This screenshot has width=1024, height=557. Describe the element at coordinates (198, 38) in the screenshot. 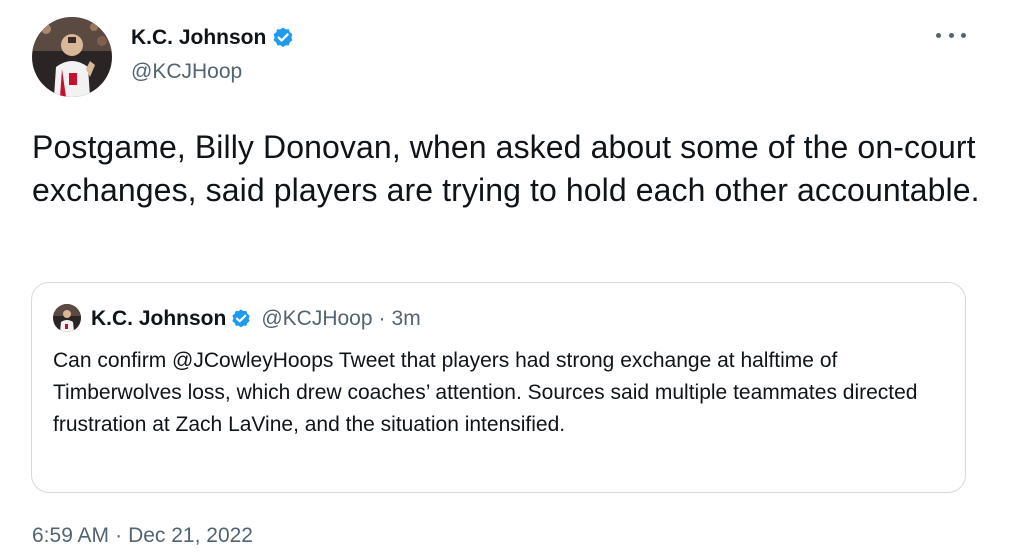

I see `author-name: K.C. Johnson` at that location.